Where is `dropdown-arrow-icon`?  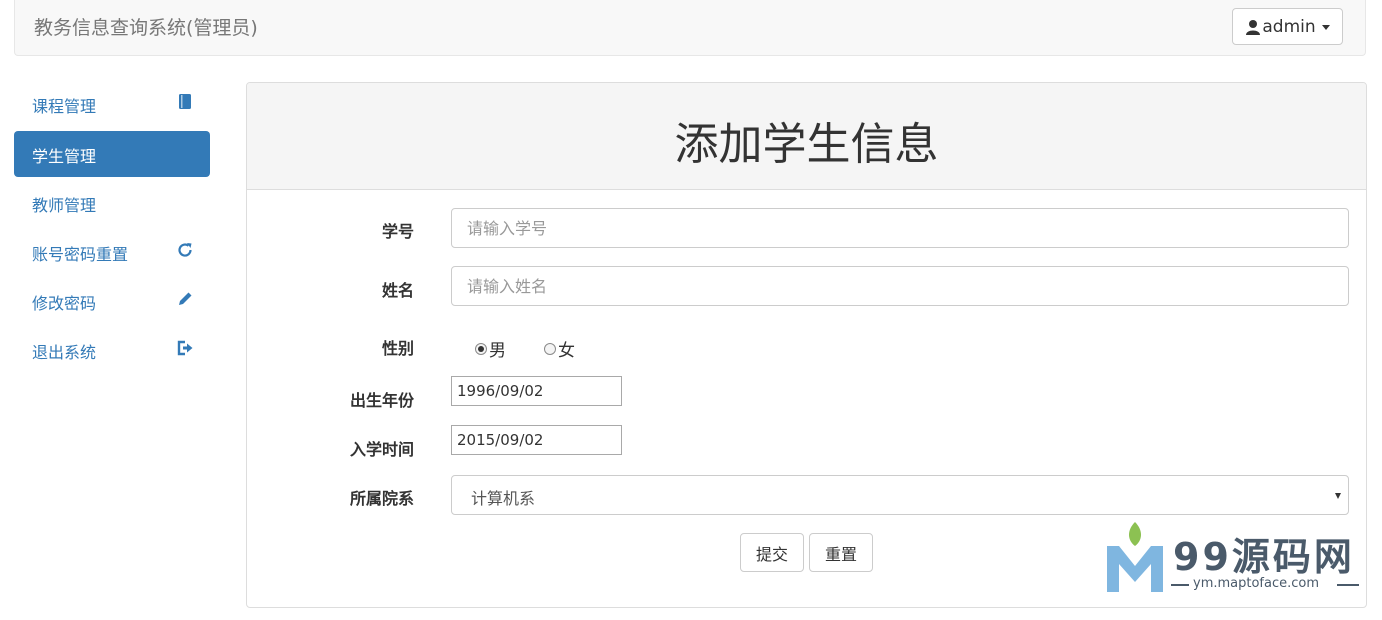 dropdown-arrow-icon is located at coordinates (1338, 496).